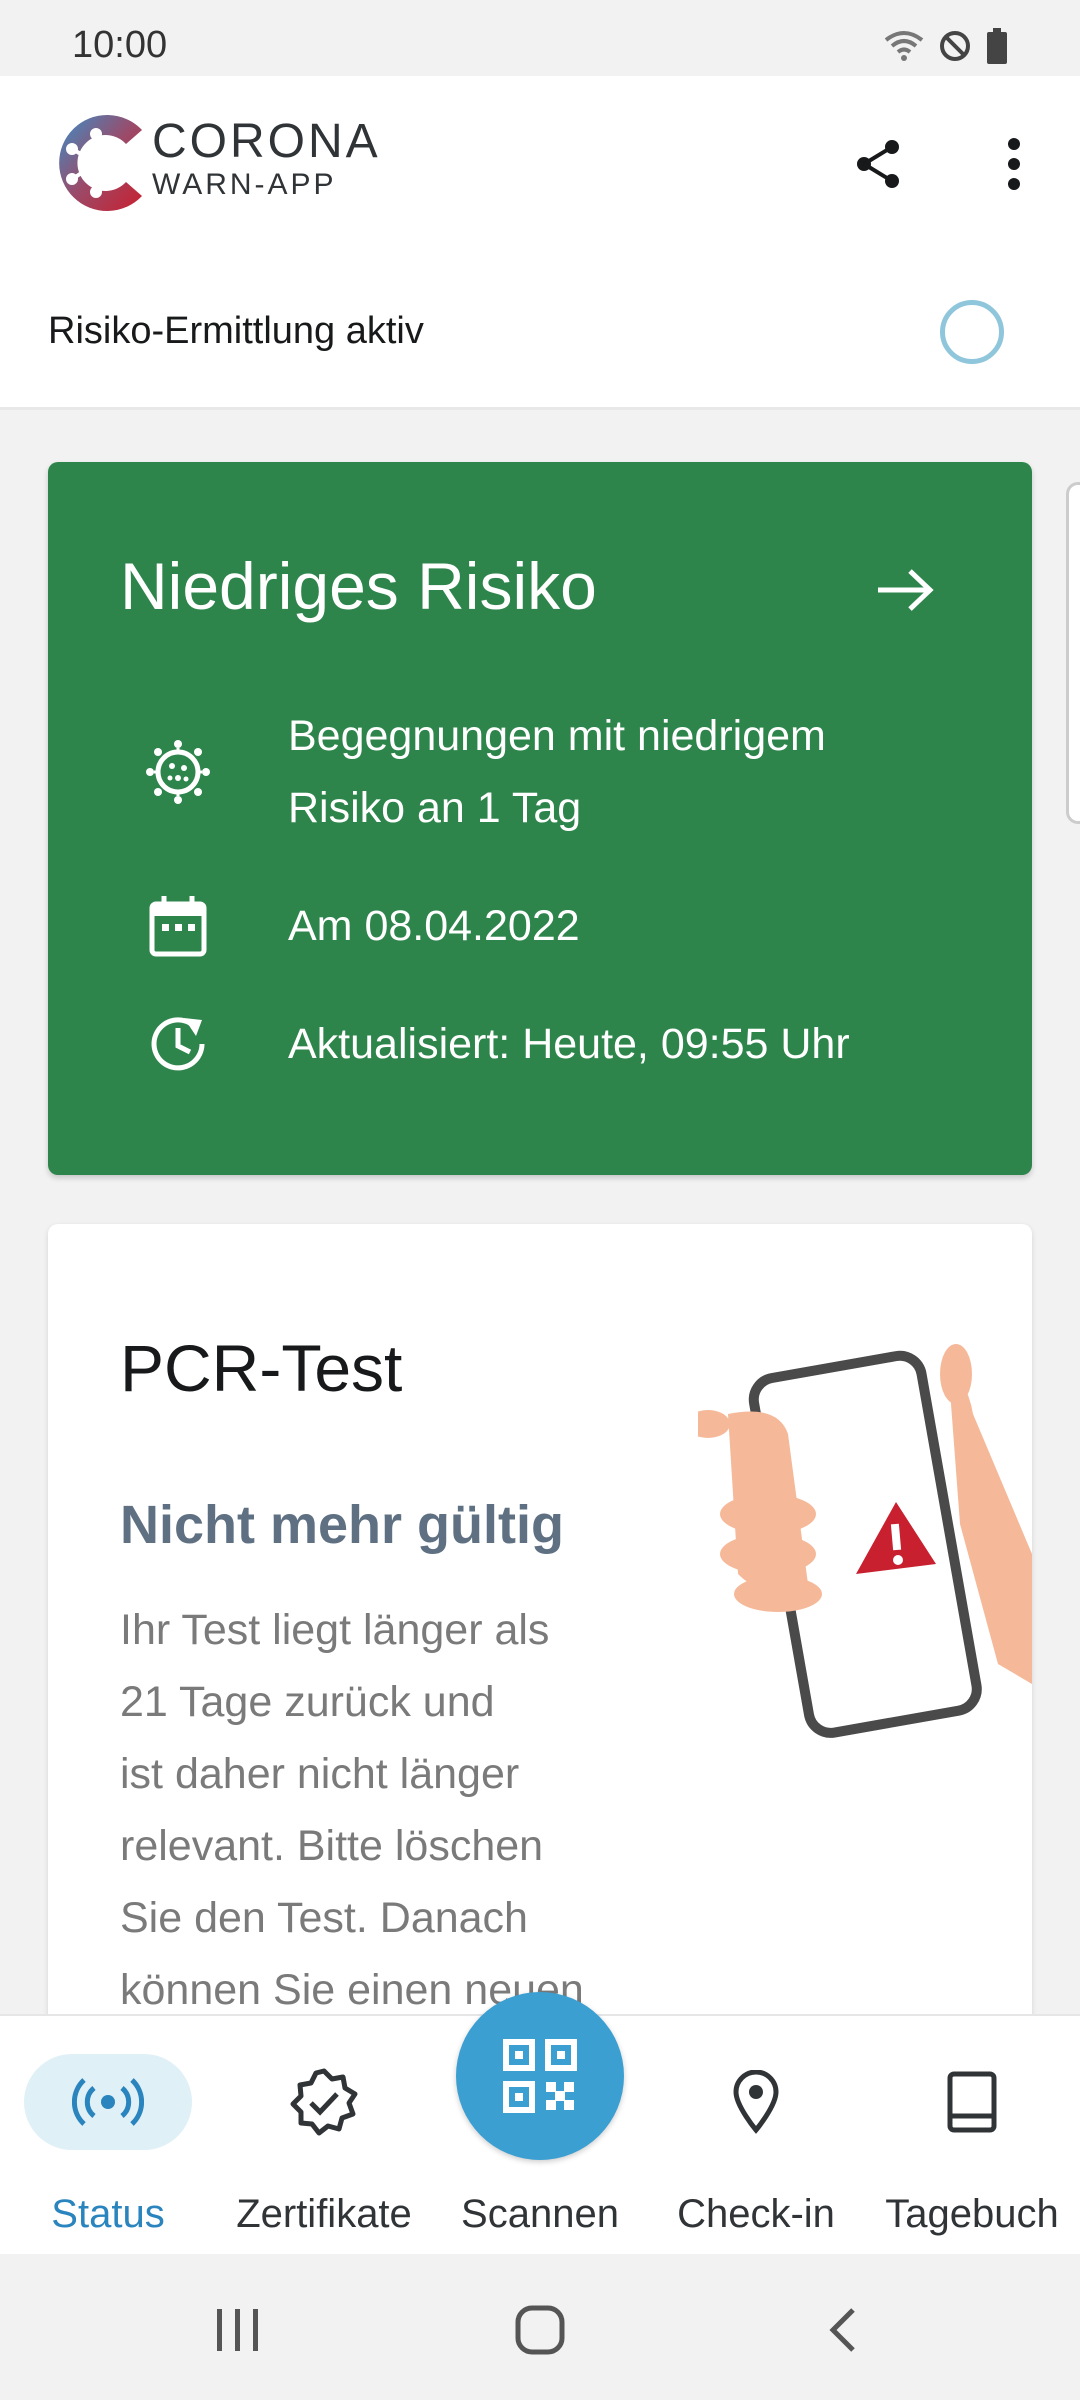 The height and width of the screenshot is (2400, 1080). What do you see at coordinates (261, 1368) in the screenshot?
I see `pcr-card-title: PCR-Test` at bounding box center [261, 1368].